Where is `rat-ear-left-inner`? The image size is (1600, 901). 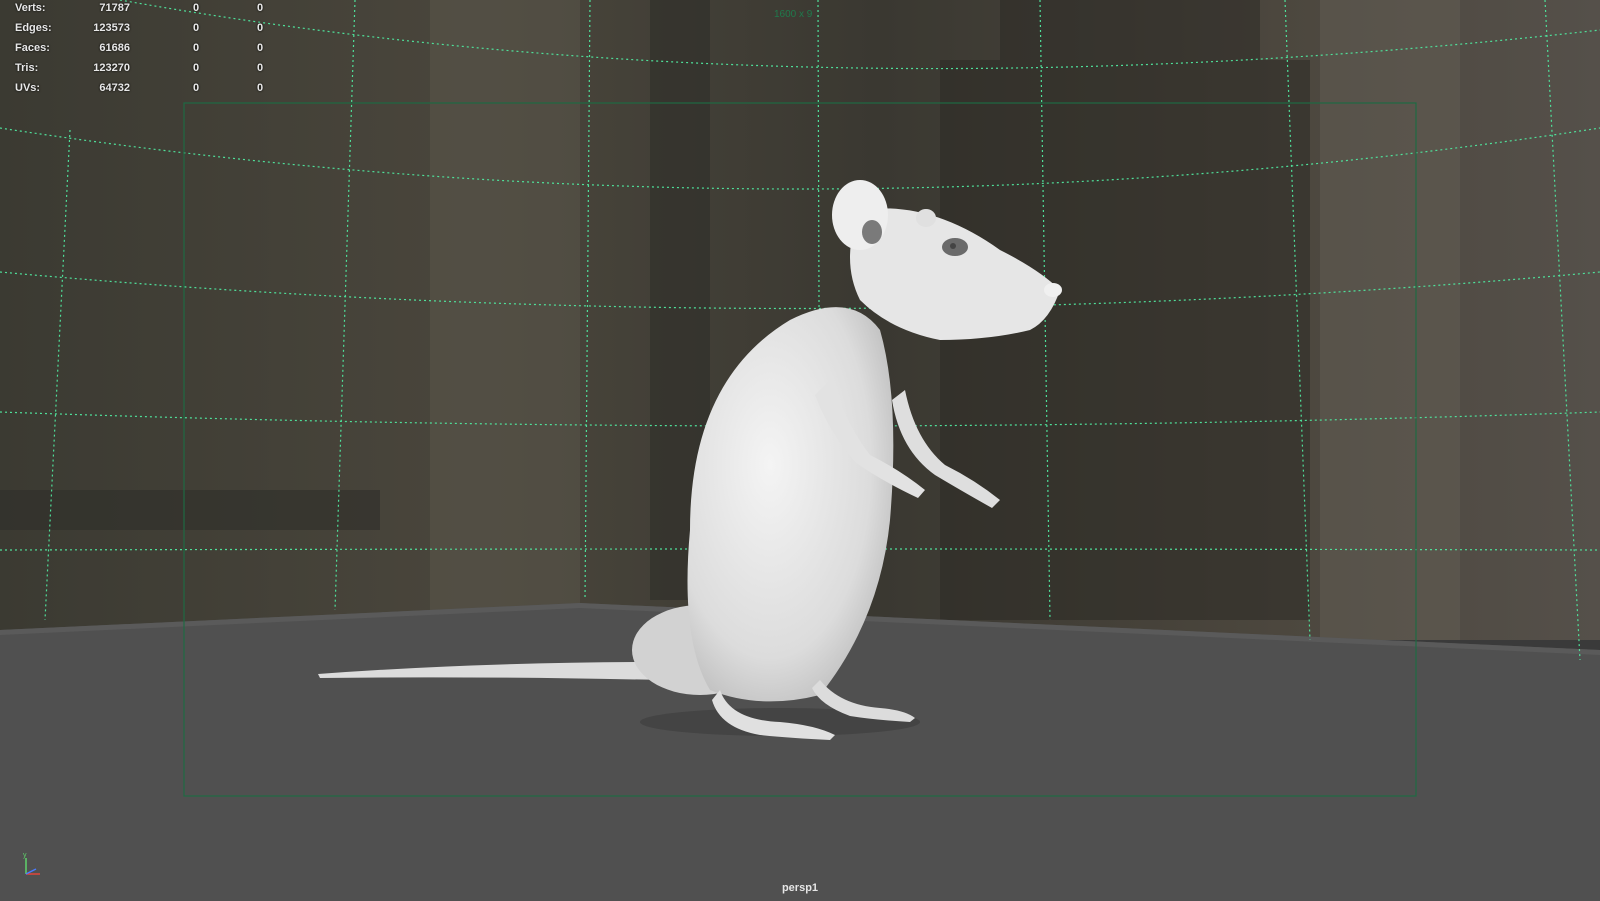 rat-ear-left-inner is located at coordinates (872, 232).